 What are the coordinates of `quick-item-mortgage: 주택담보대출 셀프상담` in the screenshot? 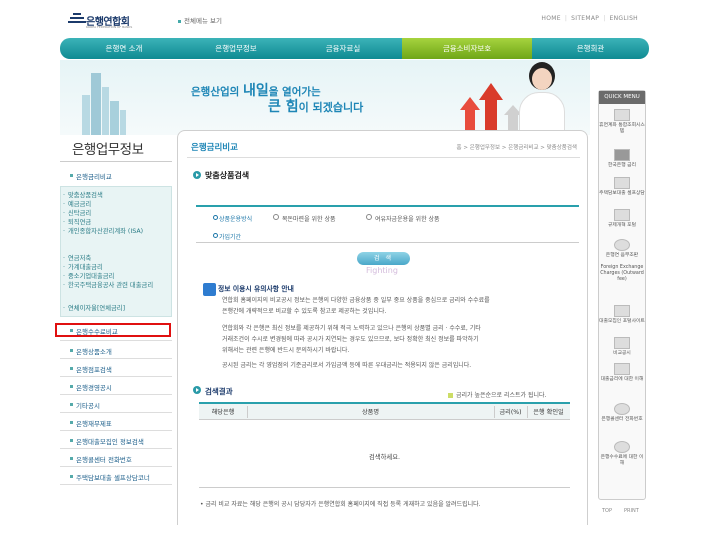 It's located at (622, 187).